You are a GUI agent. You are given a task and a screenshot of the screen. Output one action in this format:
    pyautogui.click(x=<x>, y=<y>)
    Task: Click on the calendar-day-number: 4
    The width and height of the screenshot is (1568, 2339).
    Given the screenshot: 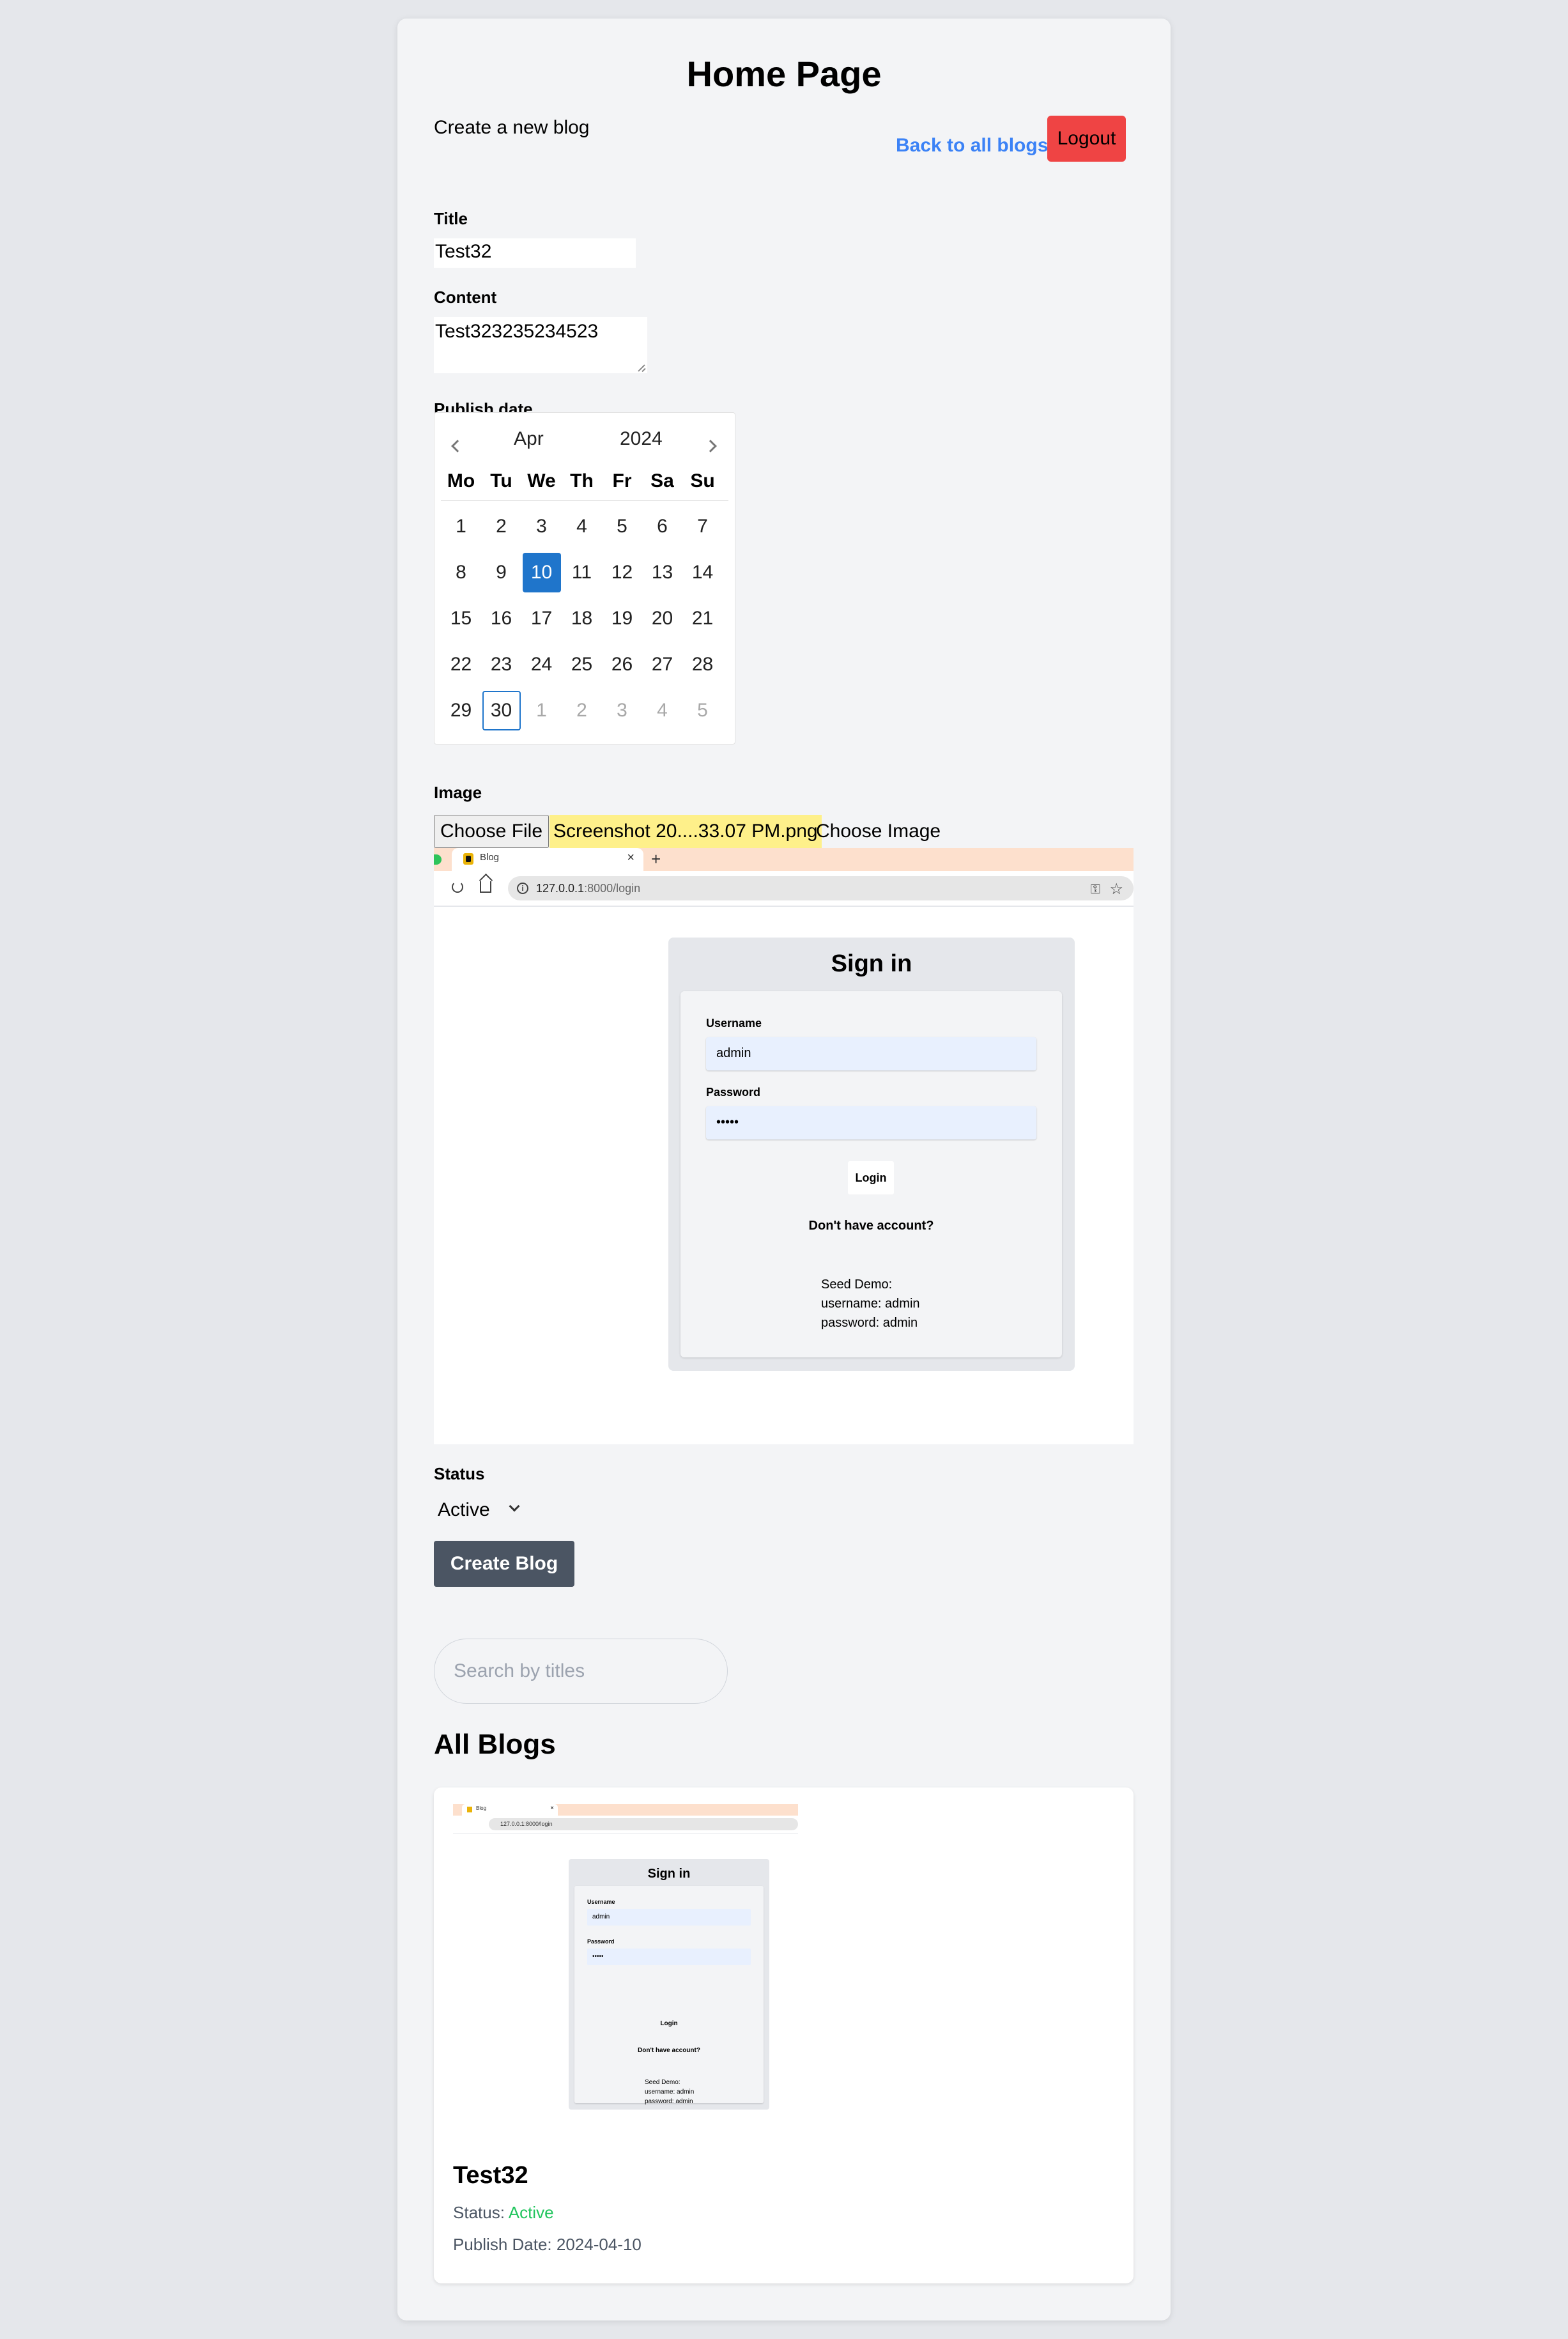 What is the action you would take?
    pyautogui.click(x=662, y=710)
    